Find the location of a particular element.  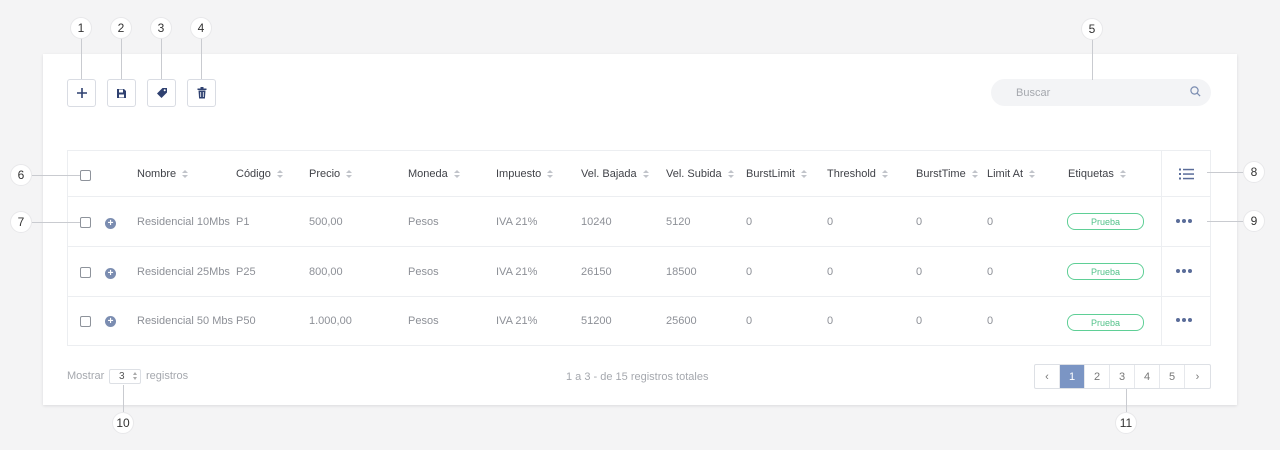

column-header-precio: Precio is located at coordinates (331, 173).